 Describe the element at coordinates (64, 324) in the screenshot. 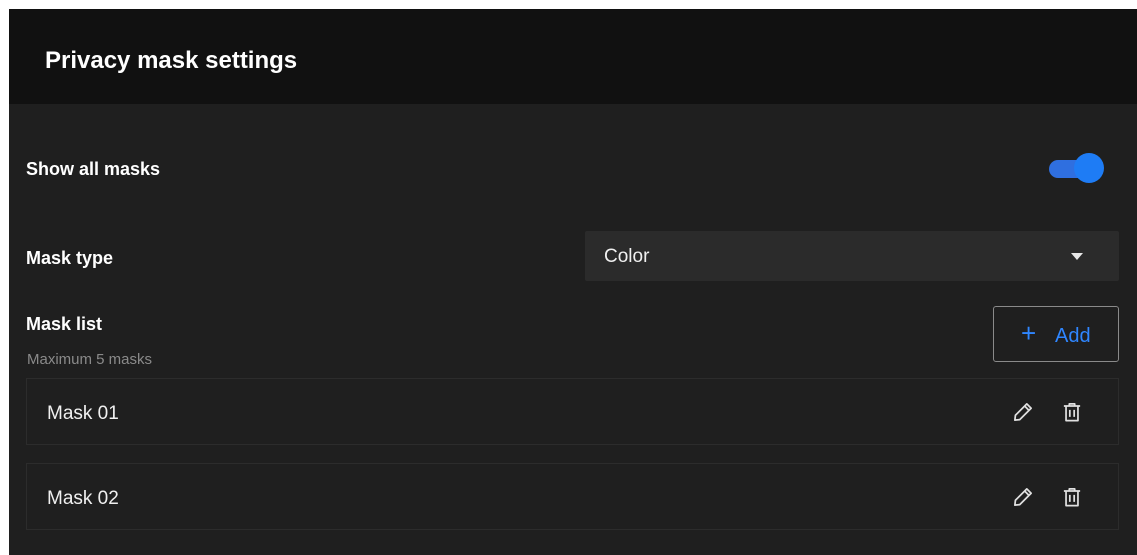

I see `mask-list-label: Mask list` at that location.